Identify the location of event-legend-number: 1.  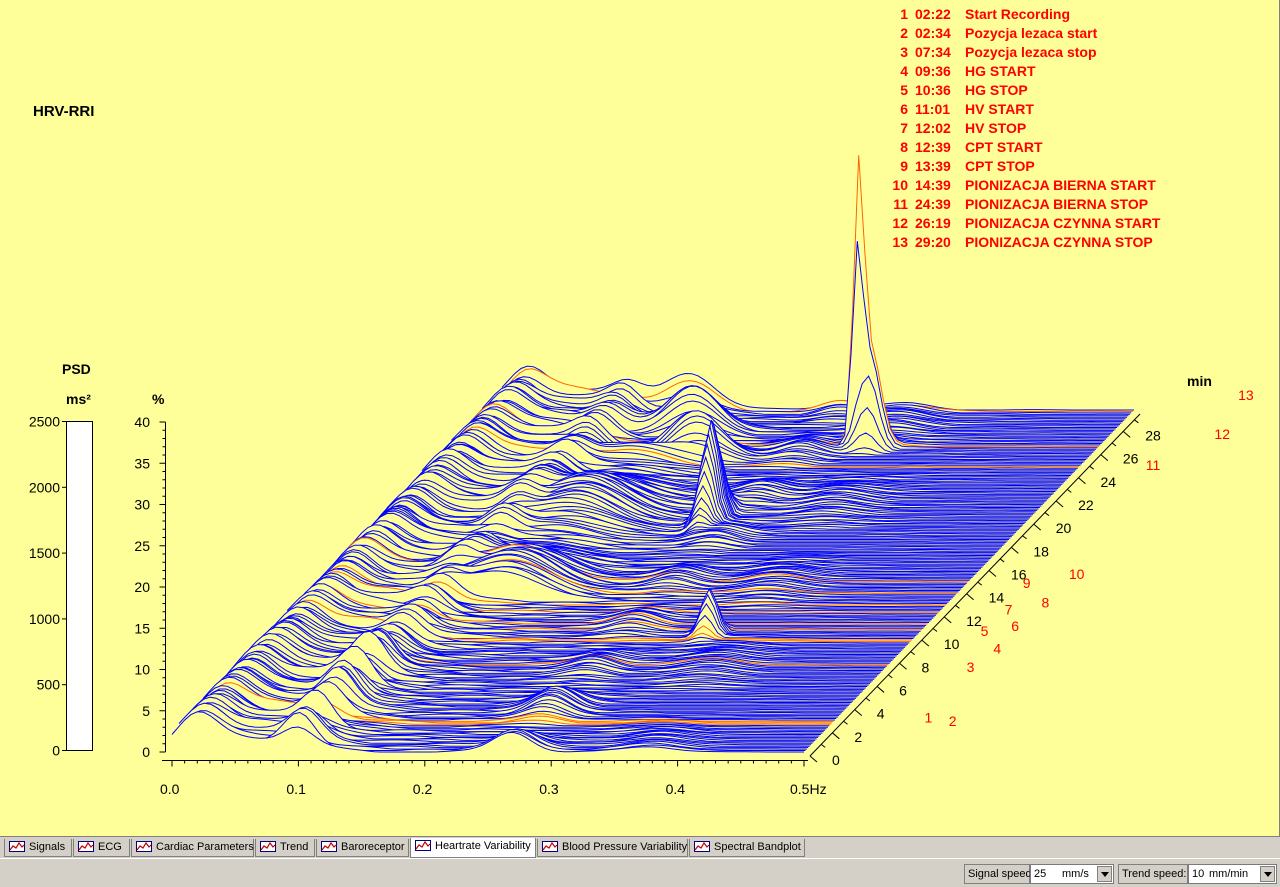
(904, 14).